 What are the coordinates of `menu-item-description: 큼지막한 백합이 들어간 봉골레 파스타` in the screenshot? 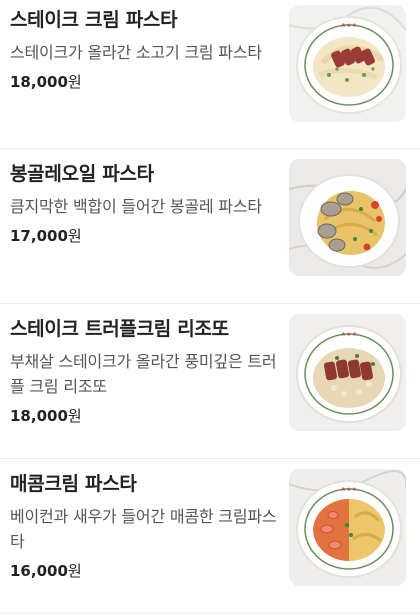 It's located at (136, 206).